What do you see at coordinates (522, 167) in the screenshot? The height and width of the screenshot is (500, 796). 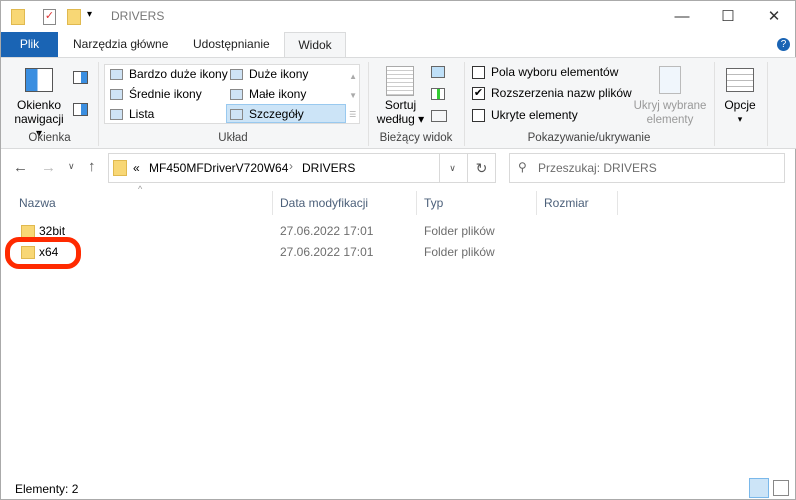 I see `search-icon: ⚲` at bounding box center [522, 167].